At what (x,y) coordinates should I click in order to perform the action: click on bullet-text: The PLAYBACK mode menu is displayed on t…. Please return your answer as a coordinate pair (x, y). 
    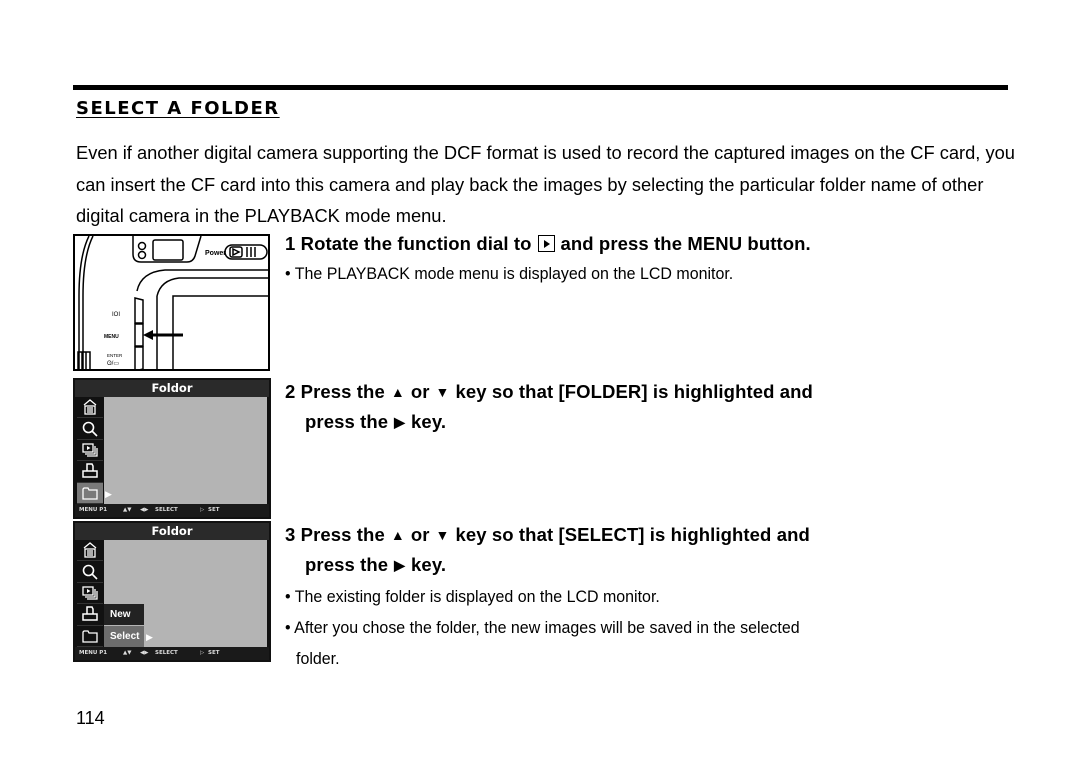
    Looking at the image, I should click on (514, 273).